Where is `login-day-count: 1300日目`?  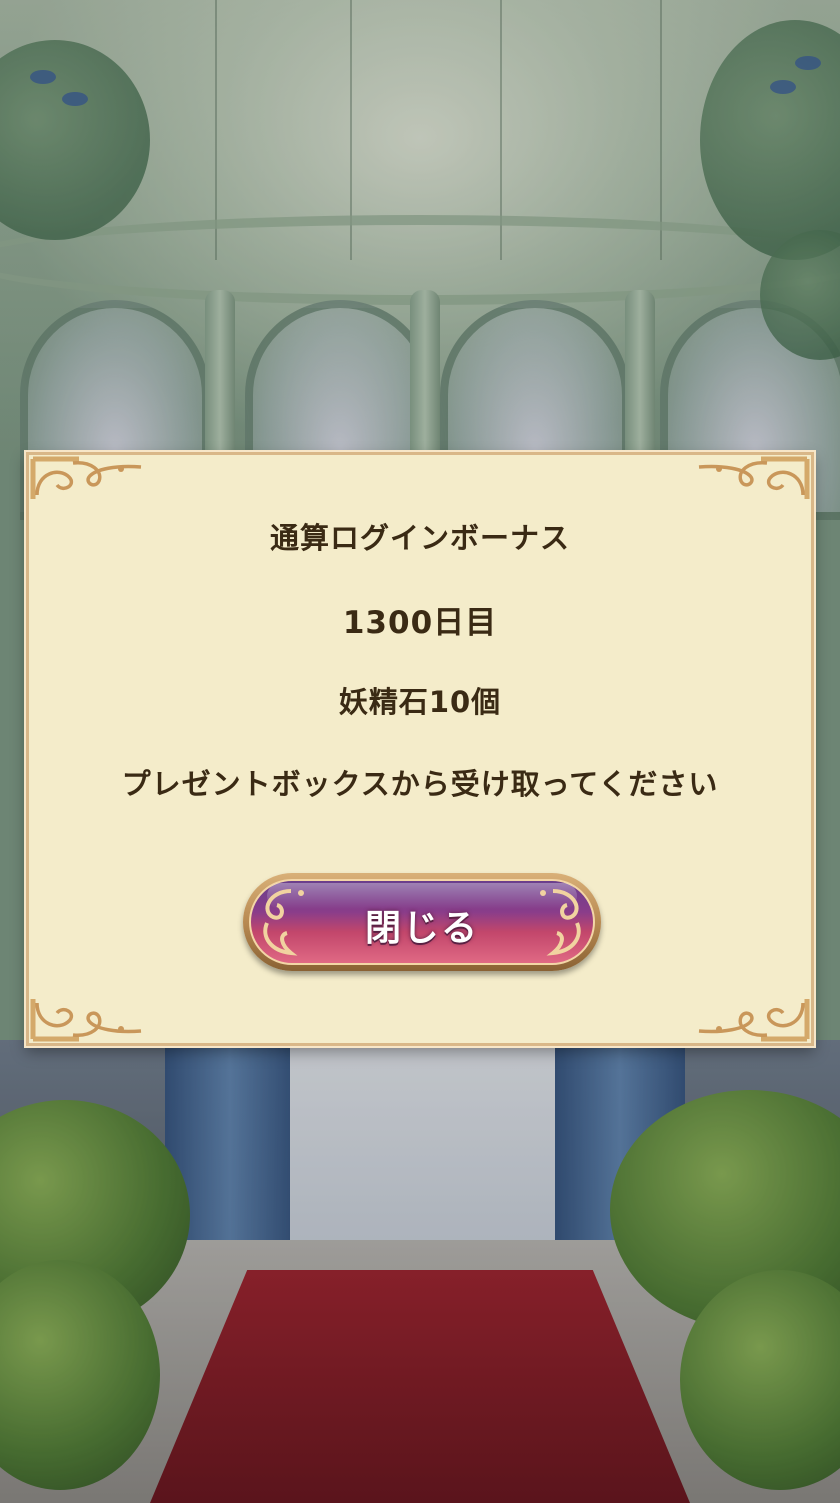 login-day-count: 1300日目 is located at coordinates (420, 623).